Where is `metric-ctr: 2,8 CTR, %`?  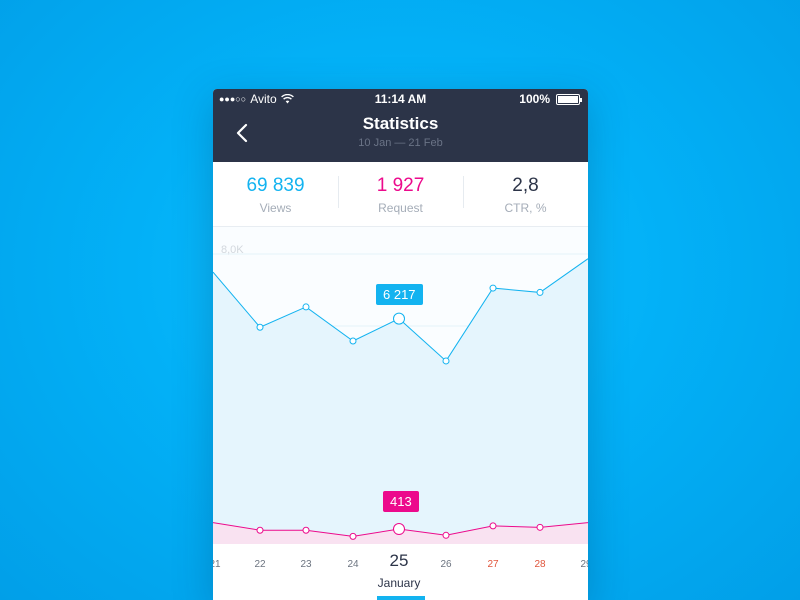 metric-ctr: 2,8 CTR, % is located at coordinates (525, 194).